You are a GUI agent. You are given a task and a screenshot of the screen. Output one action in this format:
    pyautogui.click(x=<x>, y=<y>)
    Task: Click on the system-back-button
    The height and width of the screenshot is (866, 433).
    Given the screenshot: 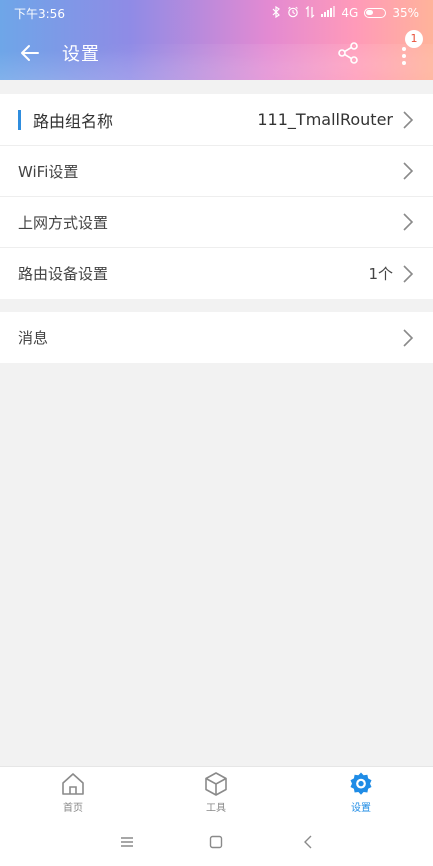 What is the action you would take?
    pyautogui.click(x=308, y=842)
    